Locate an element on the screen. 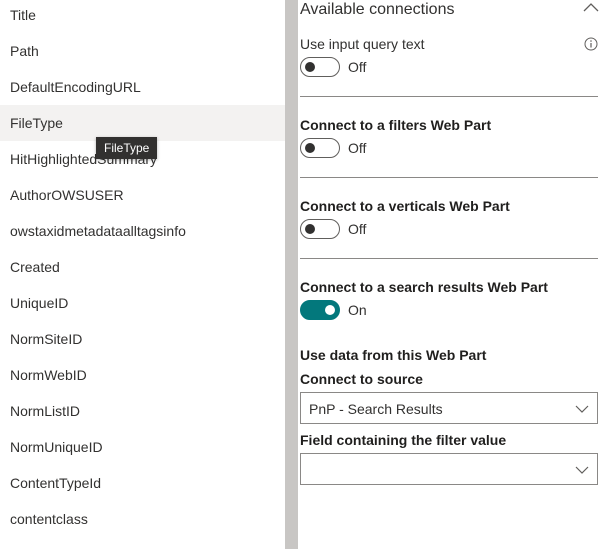 The image size is (610, 549). input-query-state: Off is located at coordinates (357, 67).